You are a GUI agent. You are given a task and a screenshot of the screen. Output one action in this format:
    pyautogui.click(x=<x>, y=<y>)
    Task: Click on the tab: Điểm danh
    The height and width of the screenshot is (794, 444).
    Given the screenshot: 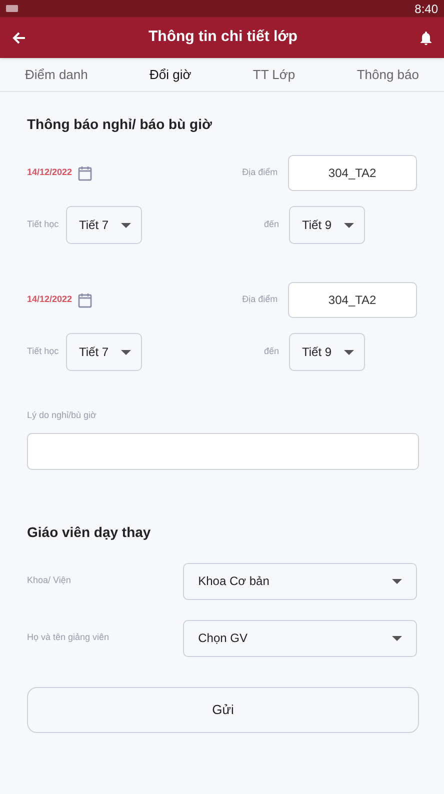 What is the action you would take?
    pyautogui.click(x=56, y=74)
    